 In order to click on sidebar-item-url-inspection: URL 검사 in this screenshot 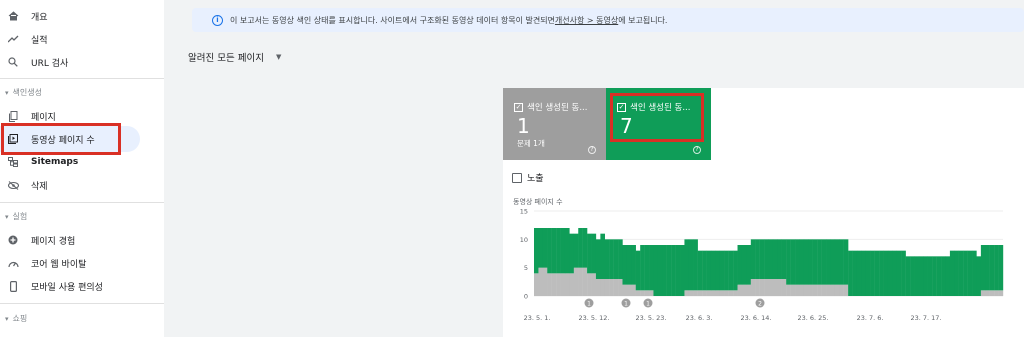, I will do `click(70, 62)`.